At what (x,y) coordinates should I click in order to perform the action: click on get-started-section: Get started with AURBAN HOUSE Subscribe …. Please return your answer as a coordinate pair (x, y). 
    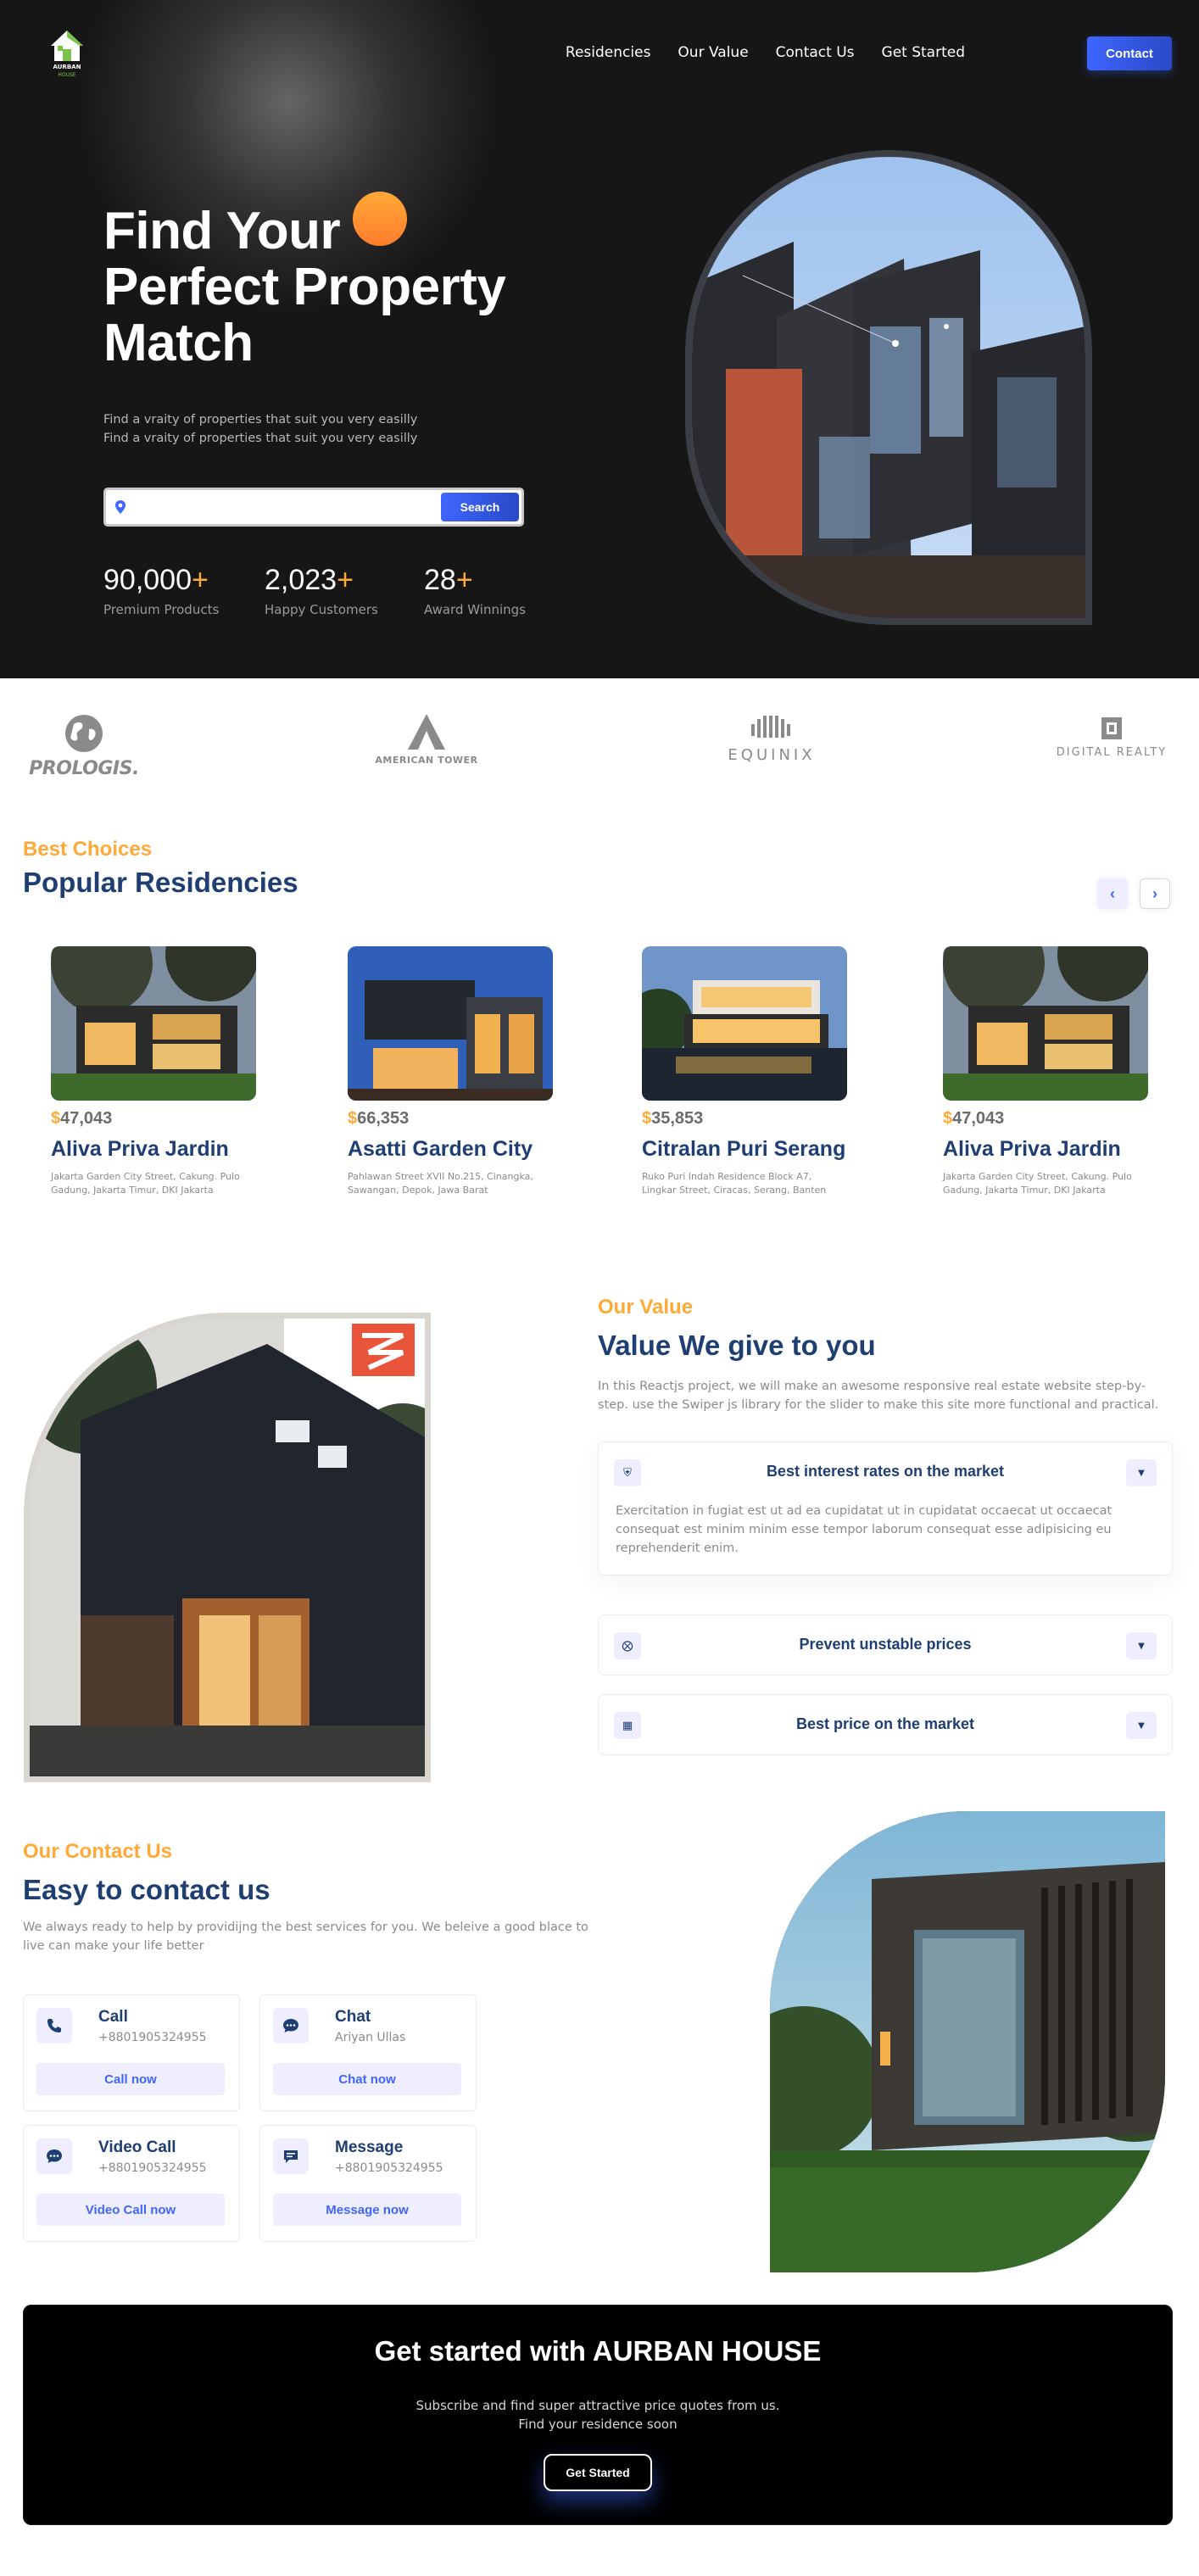
    Looking at the image, I should click on (599, 2440).